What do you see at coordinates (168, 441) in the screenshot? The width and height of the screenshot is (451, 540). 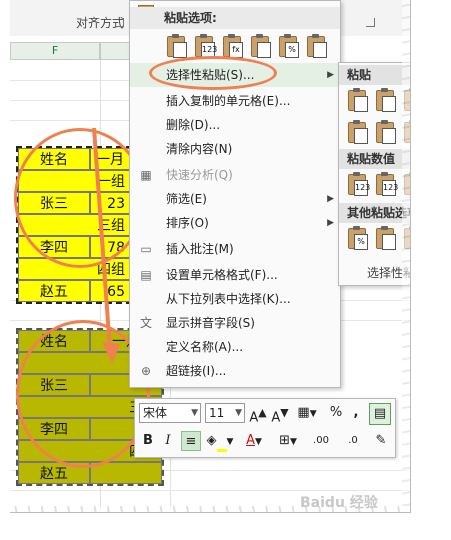 I see `italic-button: I` at bounding box center [168, 441].